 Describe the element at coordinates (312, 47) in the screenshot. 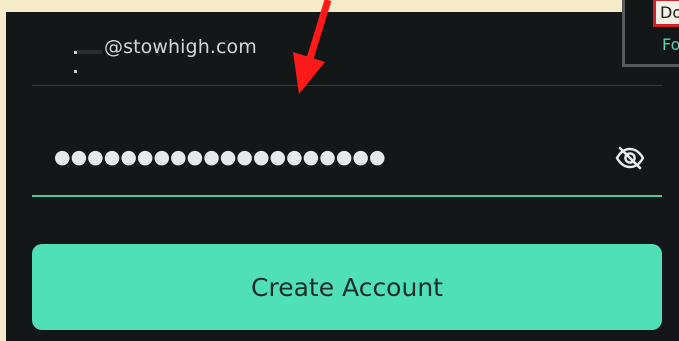

I see `red-arrow-annotation` at that location.